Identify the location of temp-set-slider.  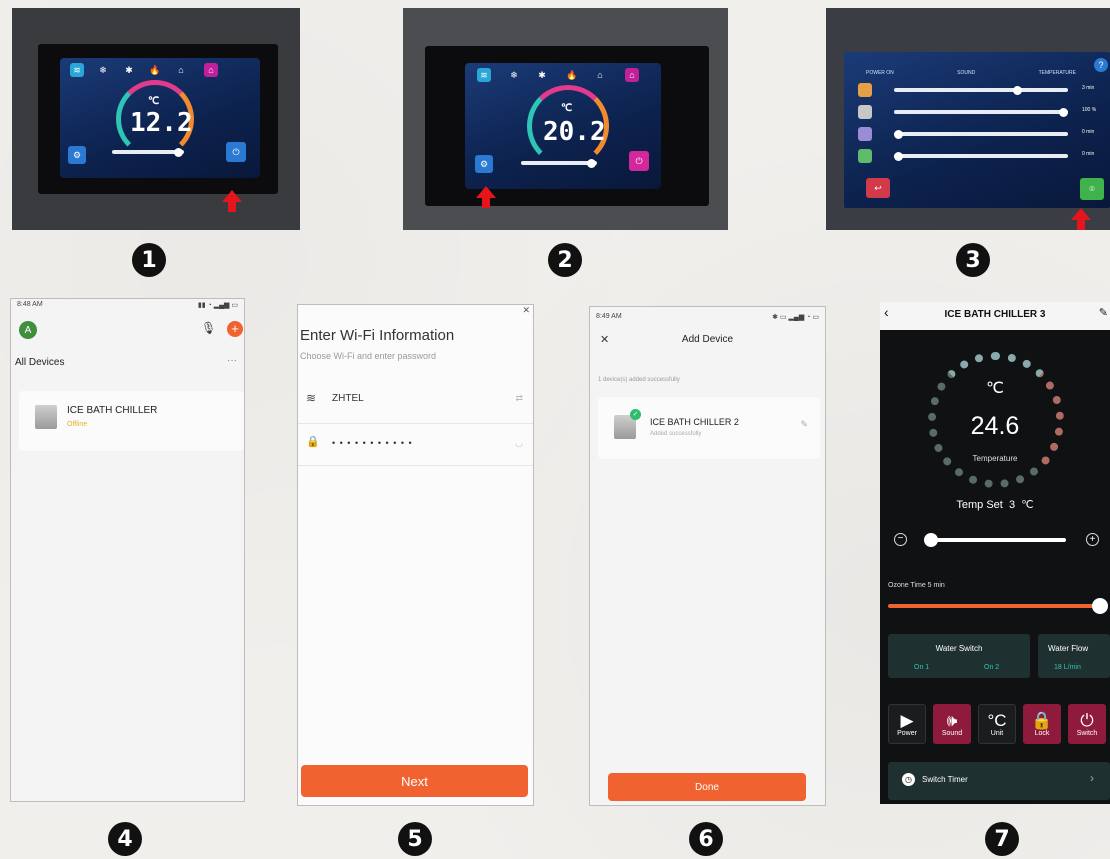
(995, 540).